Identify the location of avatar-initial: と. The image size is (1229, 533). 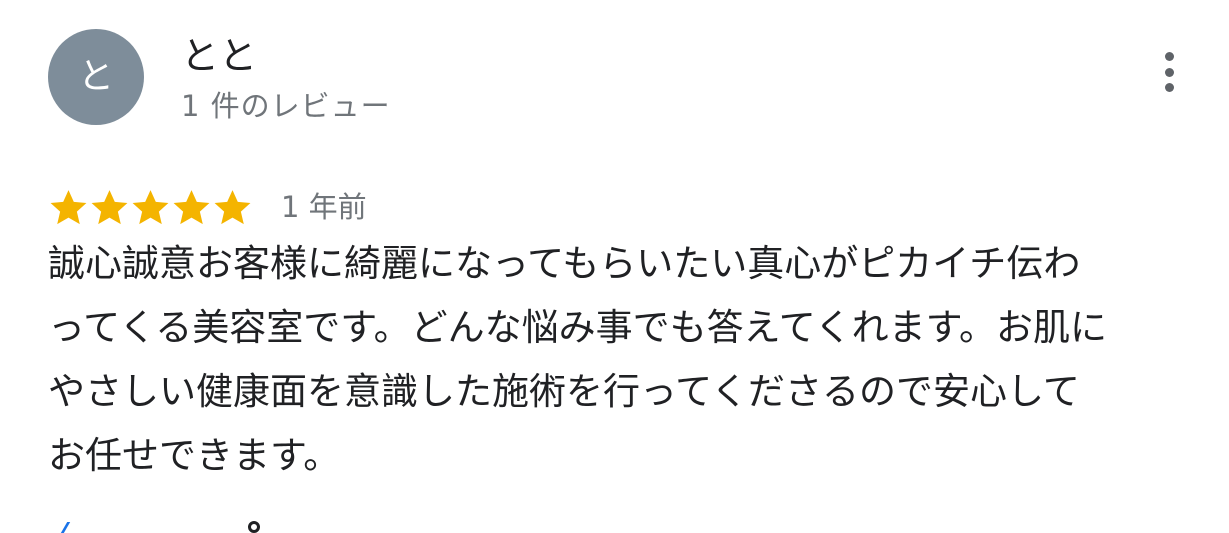
(95, 76).